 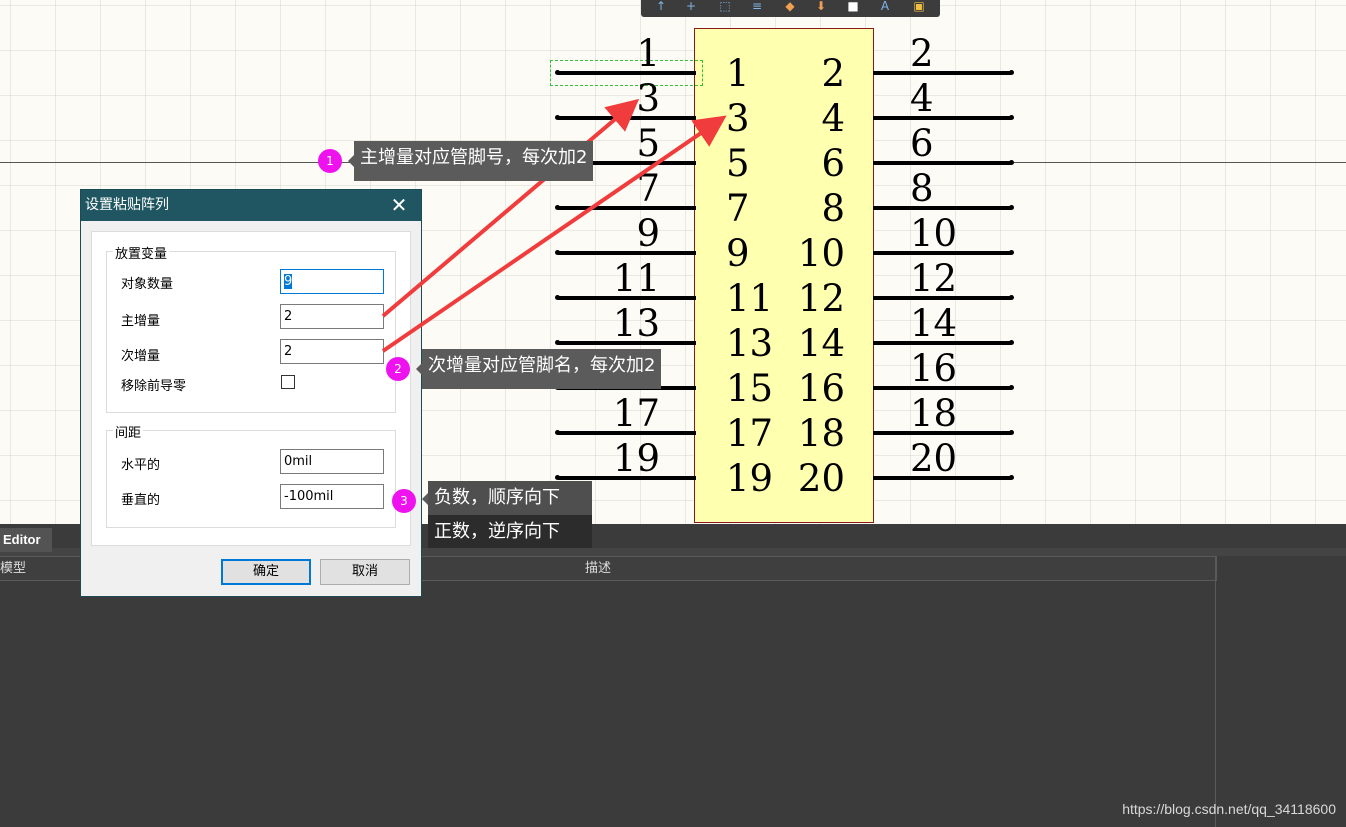 I want to click on annotation-tip-2: 次增量对应管脚名，每次加2, so click(x=538, y=369).